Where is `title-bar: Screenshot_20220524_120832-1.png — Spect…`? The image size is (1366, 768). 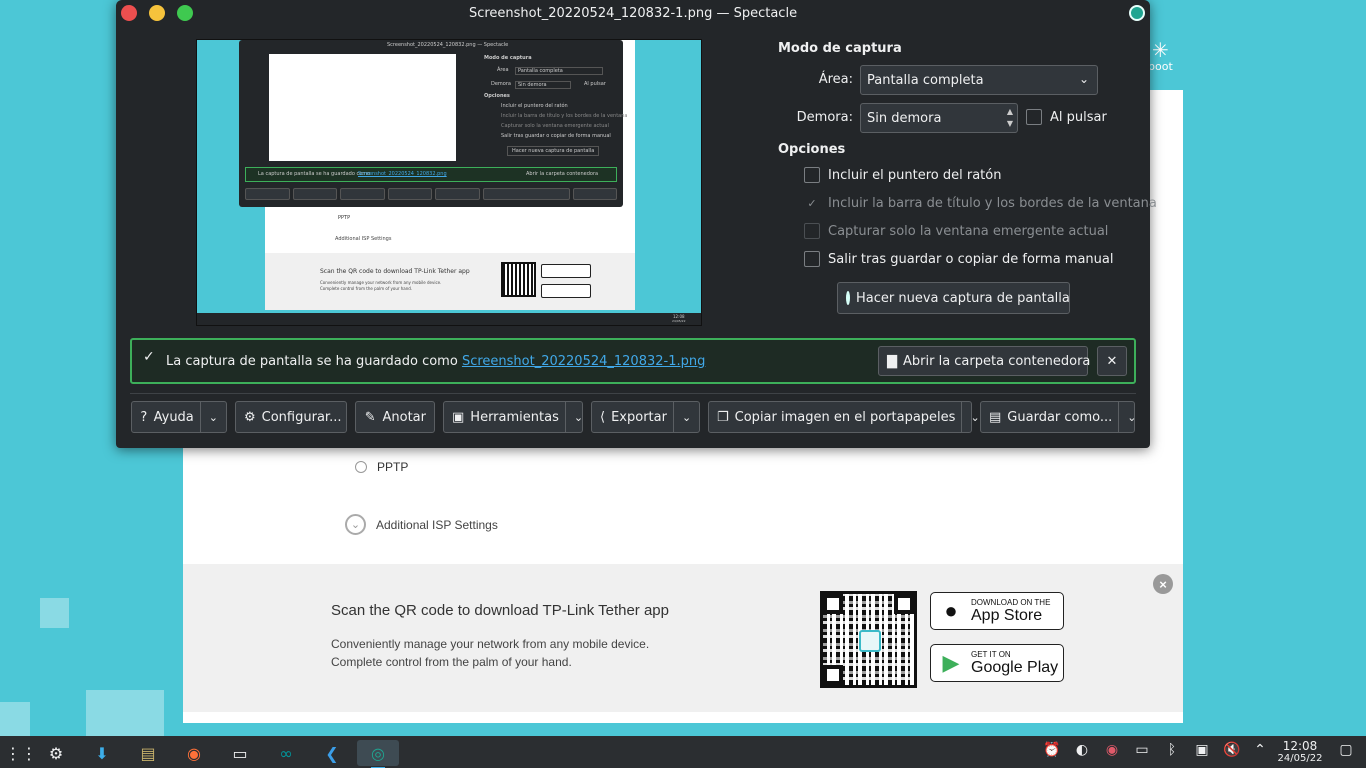
title-bar: Screenshot_20220524_120832-1.png — Spect… is located at coordinates (633, 13).